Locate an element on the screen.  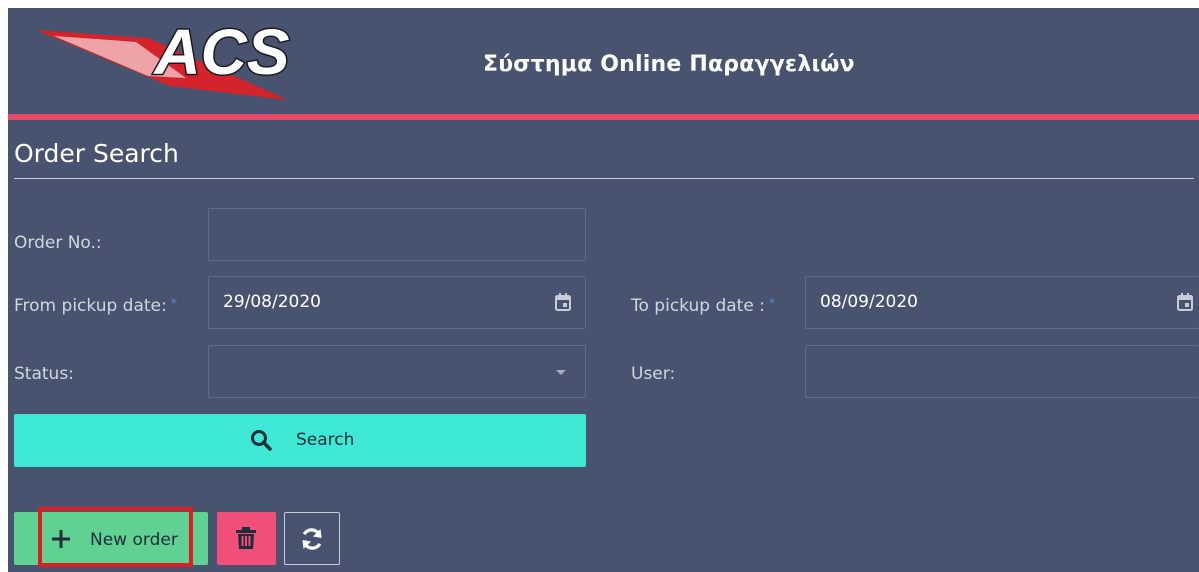
page-title: Order Search is located at coordinates (96, 153).